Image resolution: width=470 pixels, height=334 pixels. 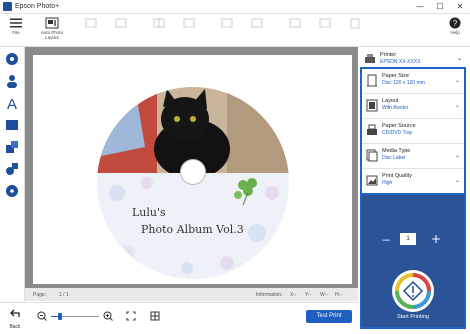 What do you see at coordinates (227, 30) in the screenshot?
I see `arrange-button` at bounding box center [227, 30].